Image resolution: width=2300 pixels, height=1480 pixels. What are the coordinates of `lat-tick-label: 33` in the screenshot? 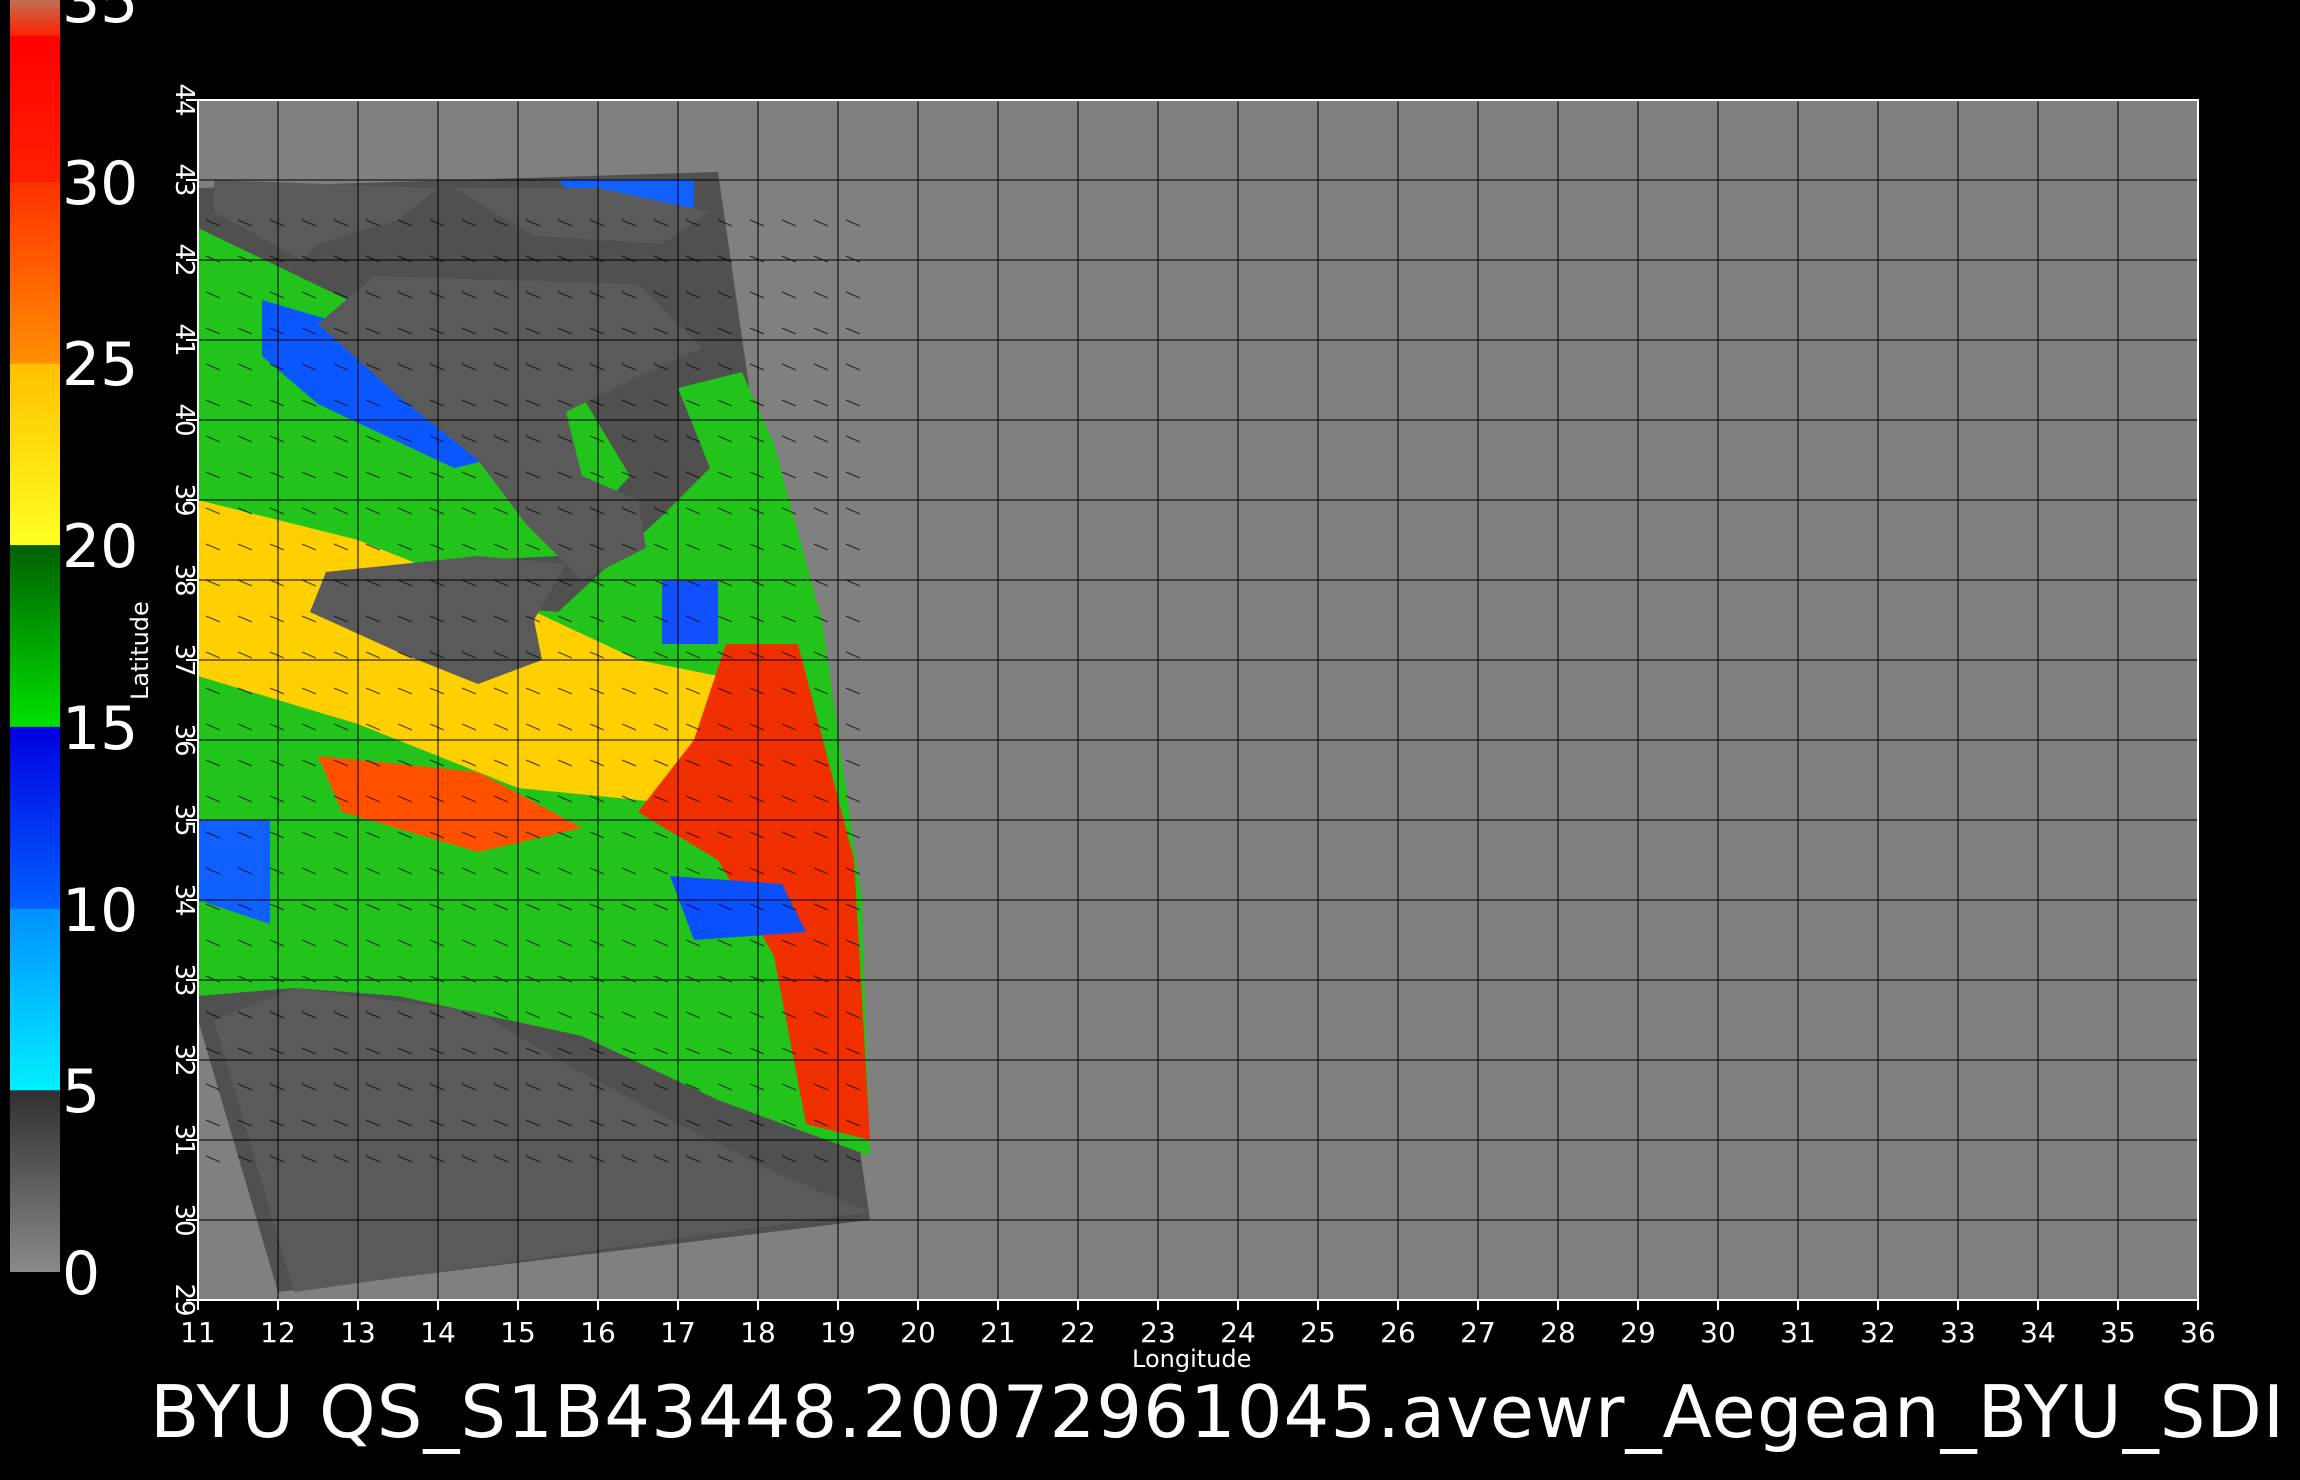 It's located at (184, 979).